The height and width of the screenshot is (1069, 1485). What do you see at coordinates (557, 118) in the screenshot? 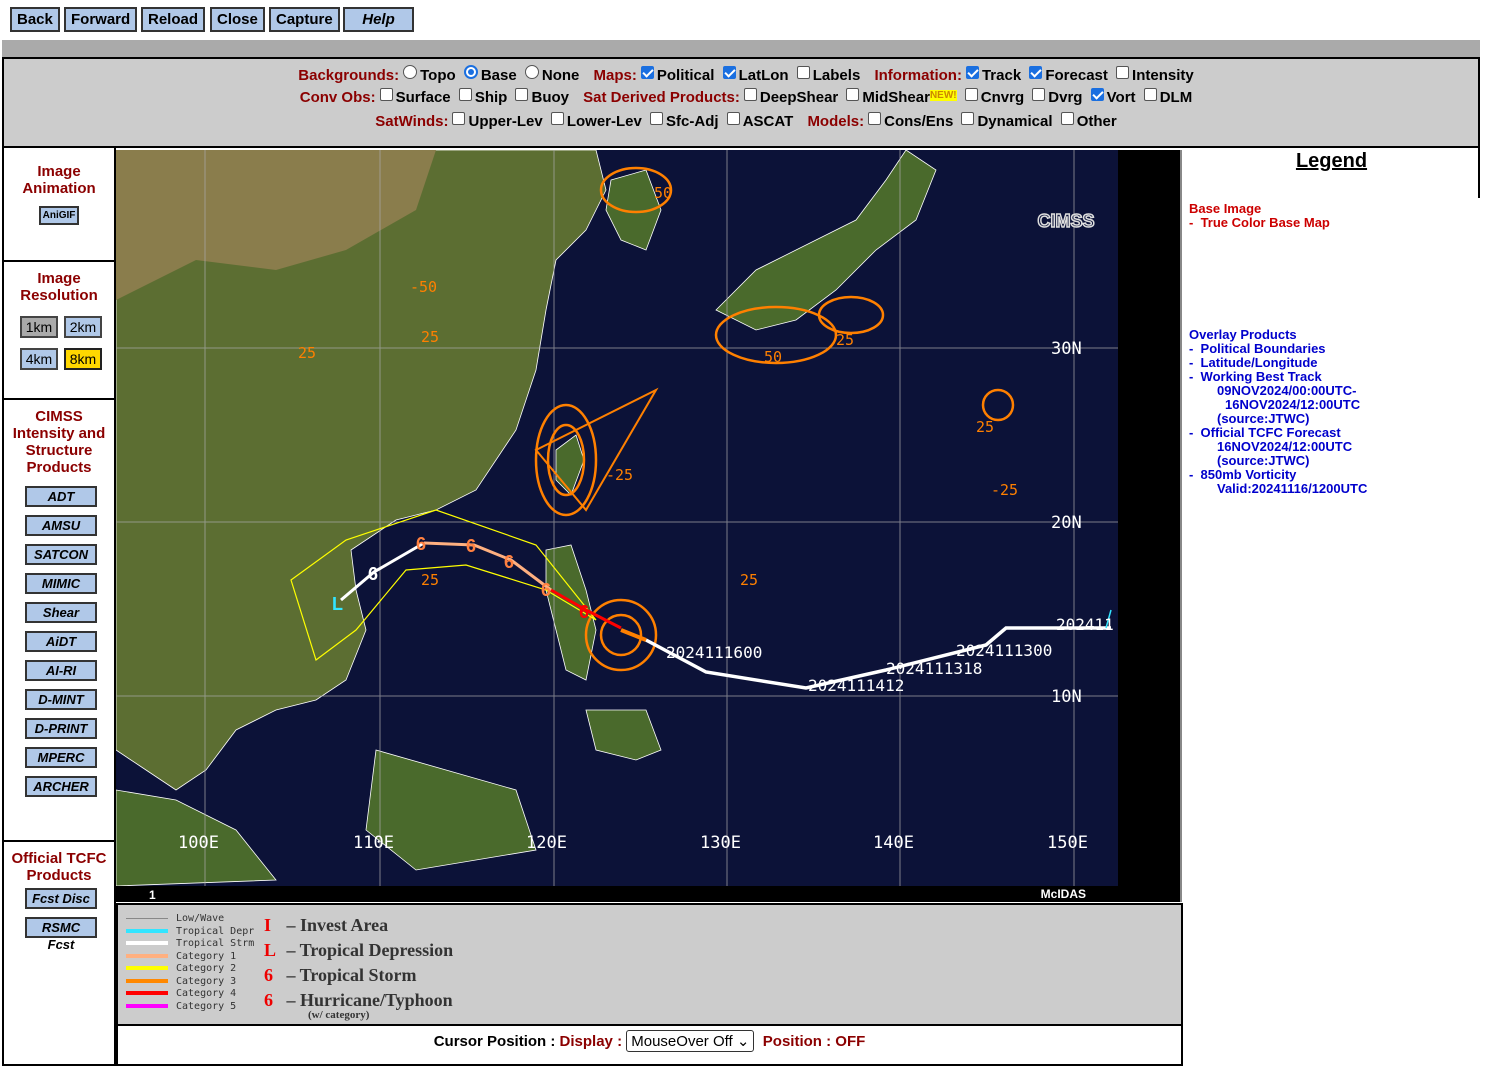
I see `satwinds-lower-lev-checkbox` at bounding box center [557, 118].